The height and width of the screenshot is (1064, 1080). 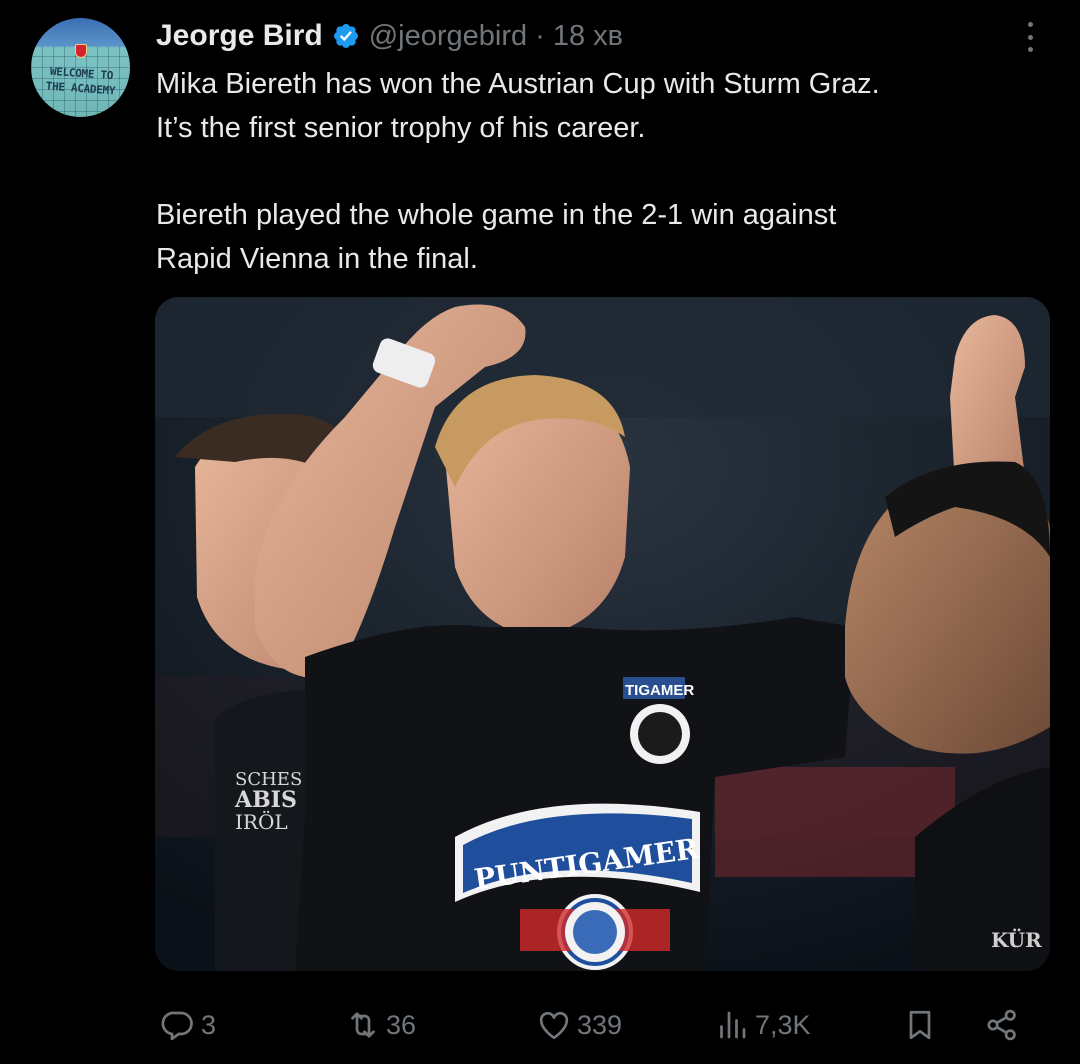 I want to click on like-button: 339, so click(x=579, y=1025).